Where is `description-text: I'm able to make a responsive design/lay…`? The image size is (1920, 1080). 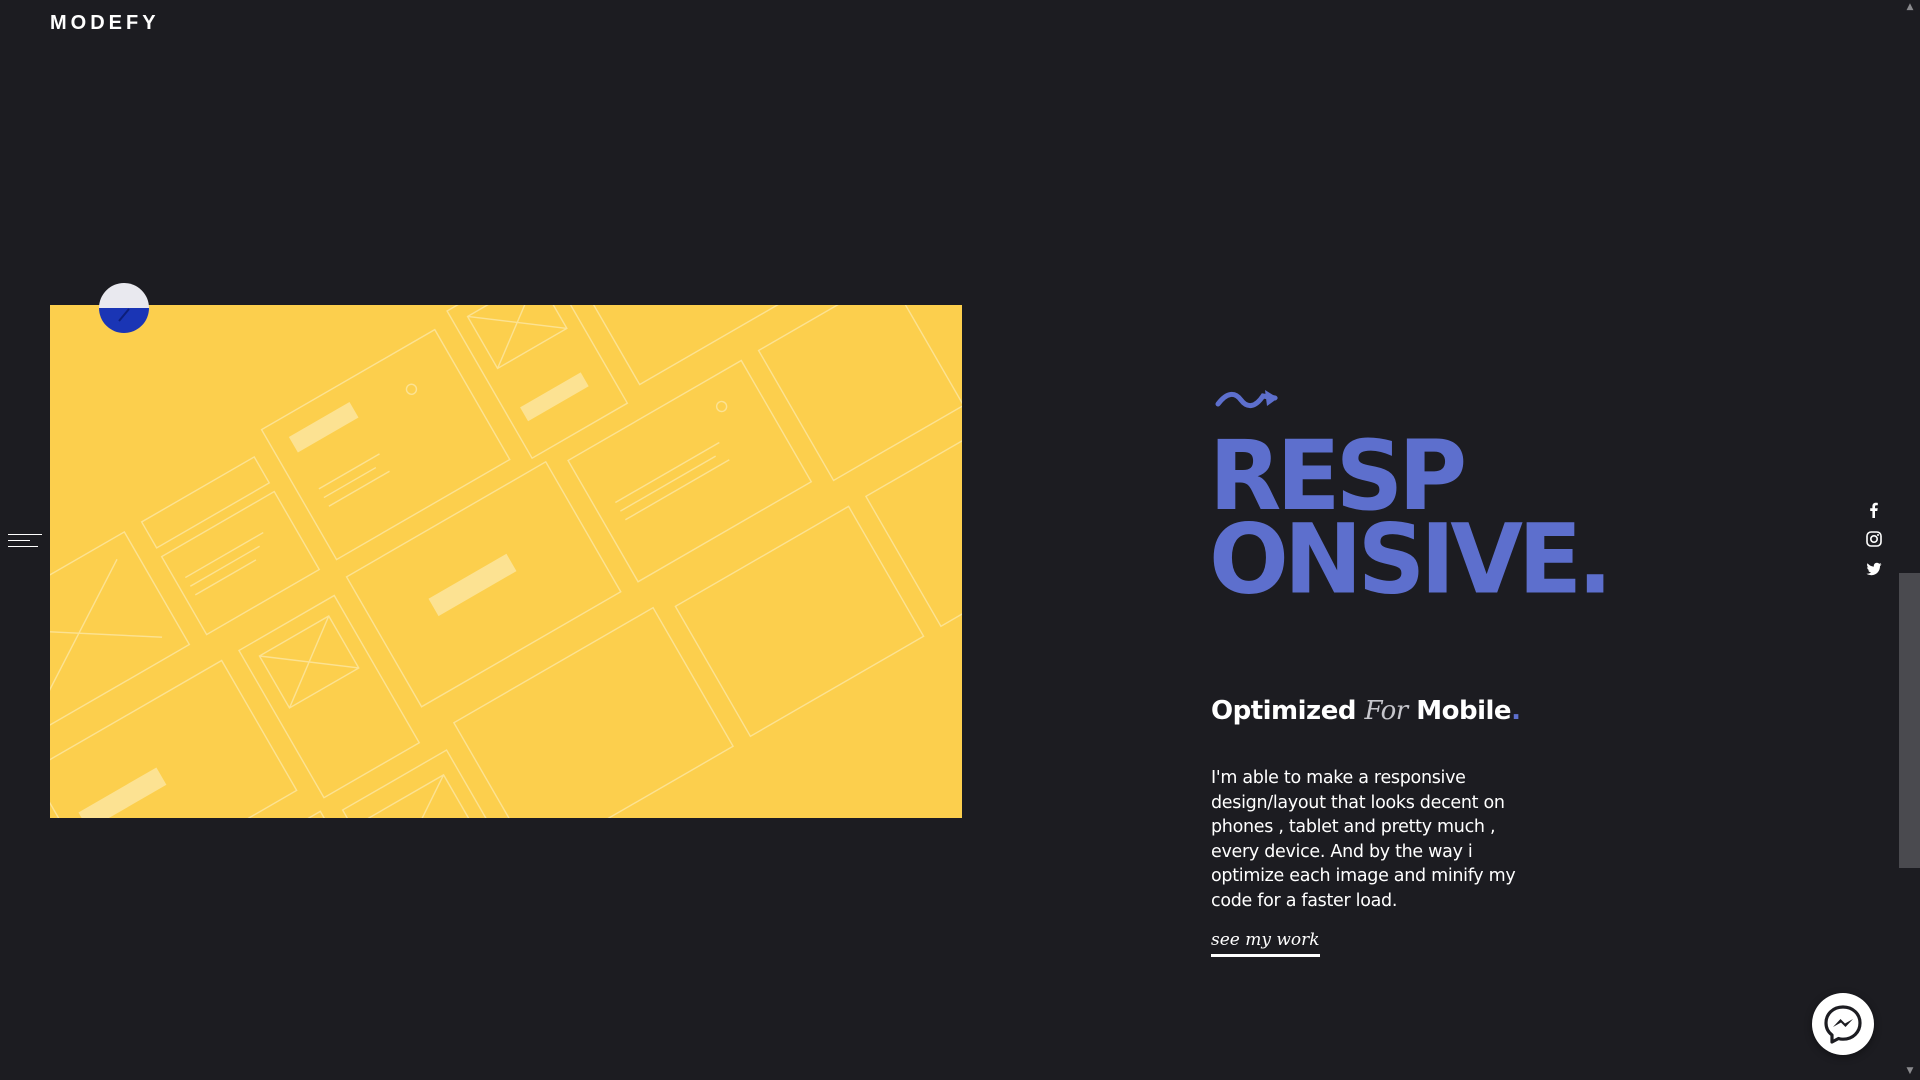
description-text: I'm able to make a responsive design/lay… is located at coordinates (1363, 839).